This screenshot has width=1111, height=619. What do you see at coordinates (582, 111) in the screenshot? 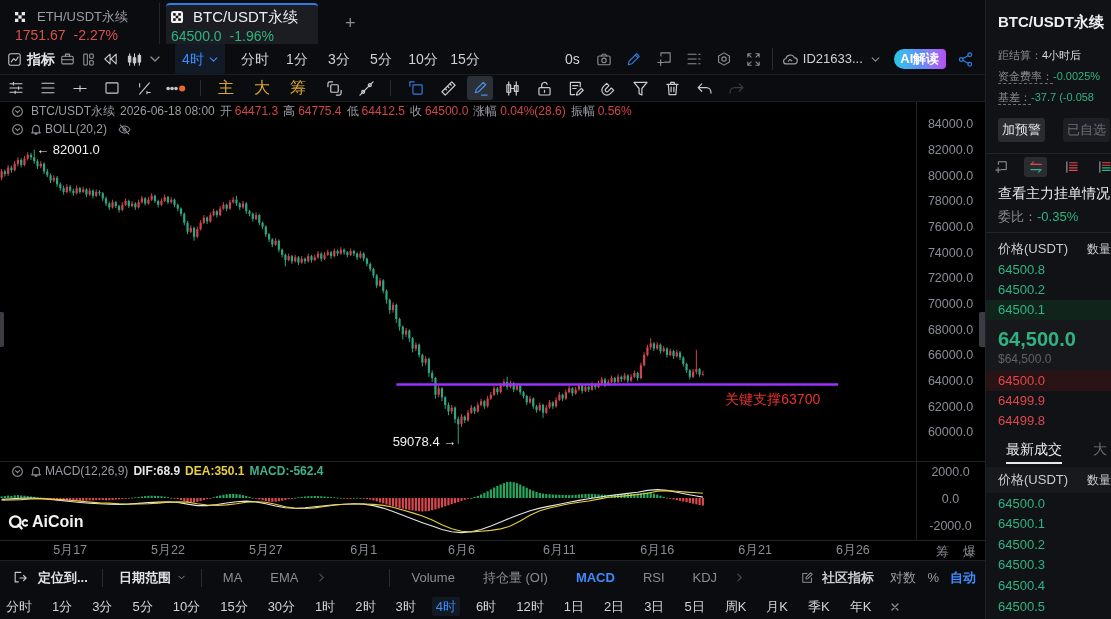
I see `field-label: 振幅` at bounding box center [582, 111].